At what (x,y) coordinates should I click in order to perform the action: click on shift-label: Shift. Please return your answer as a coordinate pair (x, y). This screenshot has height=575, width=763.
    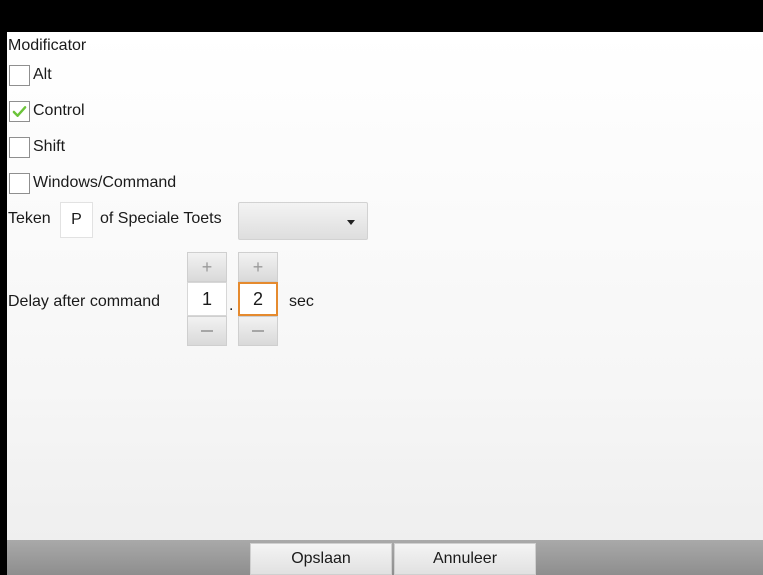
    Looking at the image, I should click on (49, 146).